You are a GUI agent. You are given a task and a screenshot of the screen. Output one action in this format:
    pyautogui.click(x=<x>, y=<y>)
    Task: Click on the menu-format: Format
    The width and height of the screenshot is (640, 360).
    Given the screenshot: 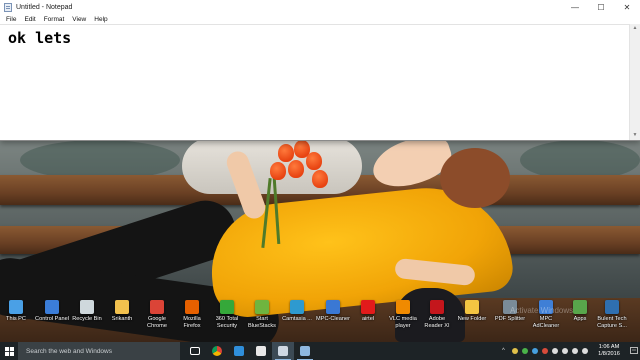 What is the action you would take?
    pyautogui.click(x=54, y=19)
    